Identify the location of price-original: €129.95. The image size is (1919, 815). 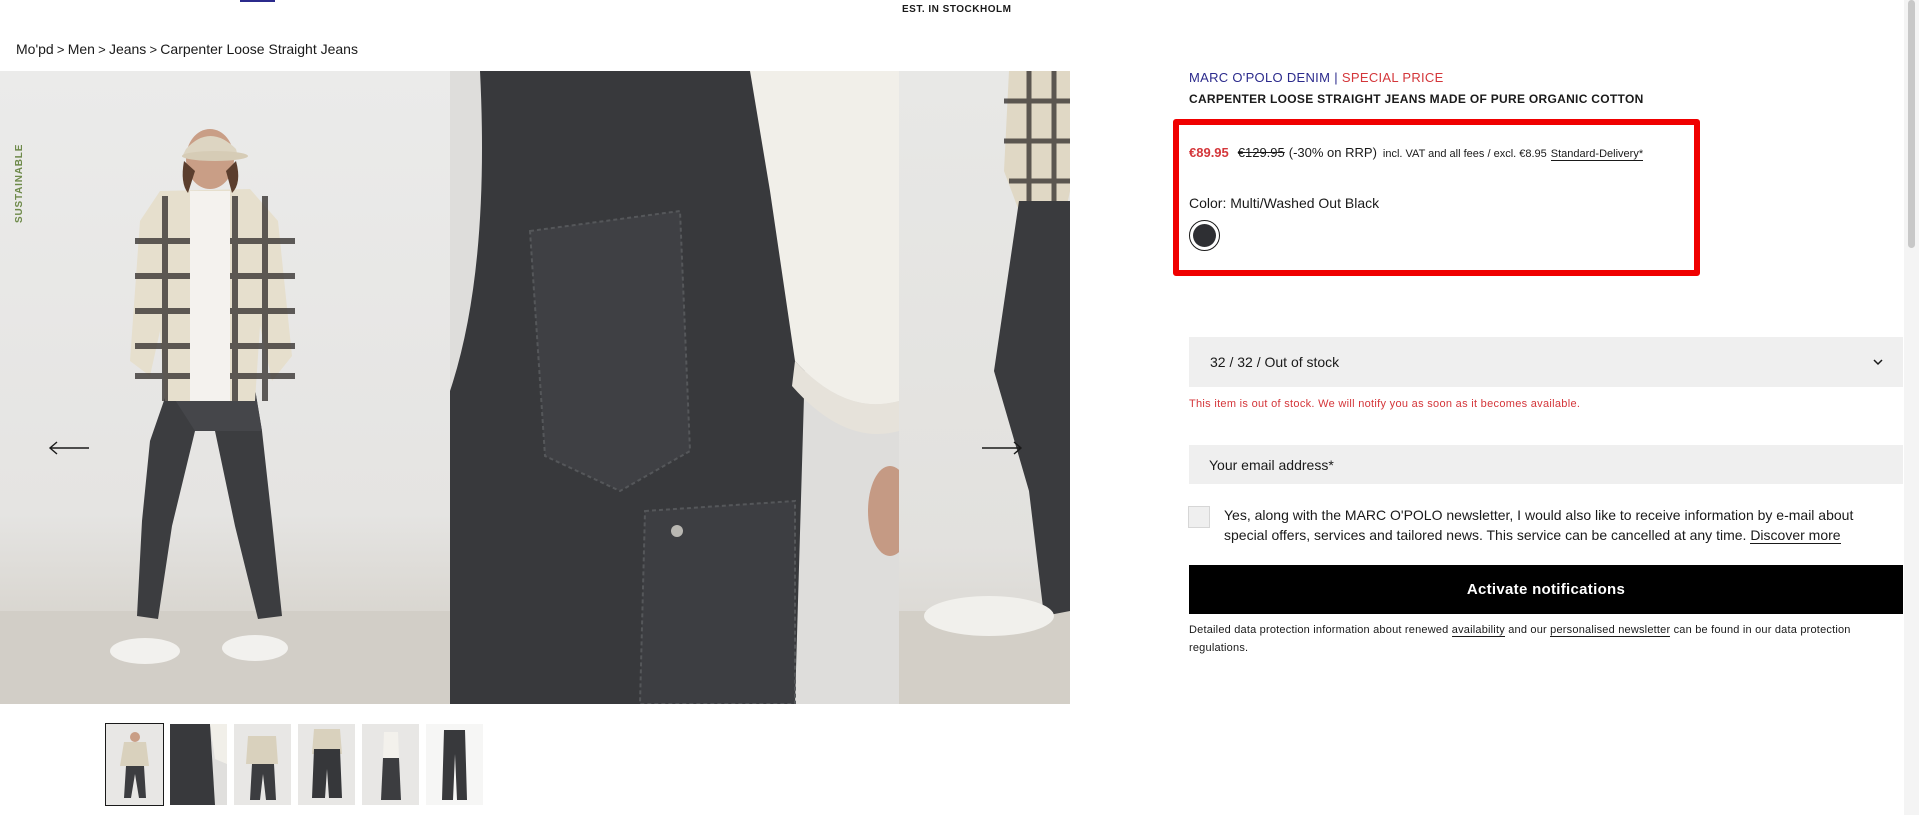
(1261, 152).